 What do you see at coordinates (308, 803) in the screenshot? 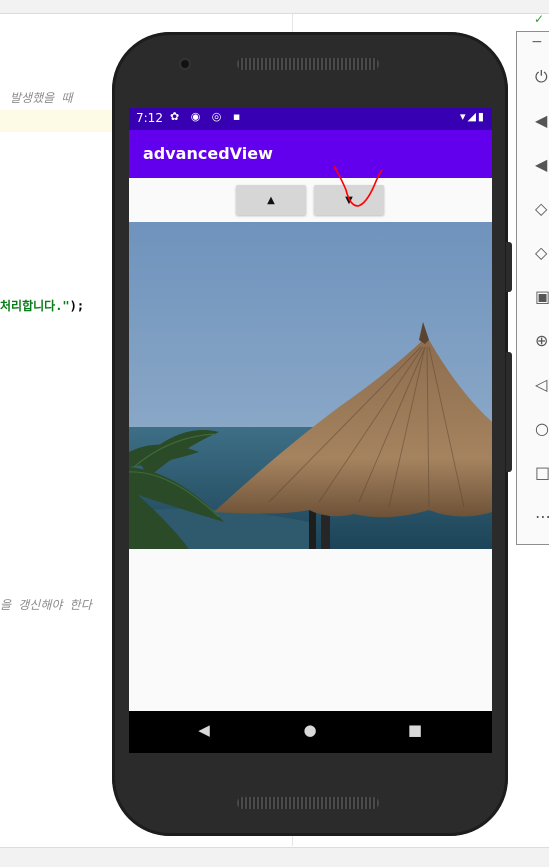
I see `bottom-speaker` at bounding box center [308, 803].